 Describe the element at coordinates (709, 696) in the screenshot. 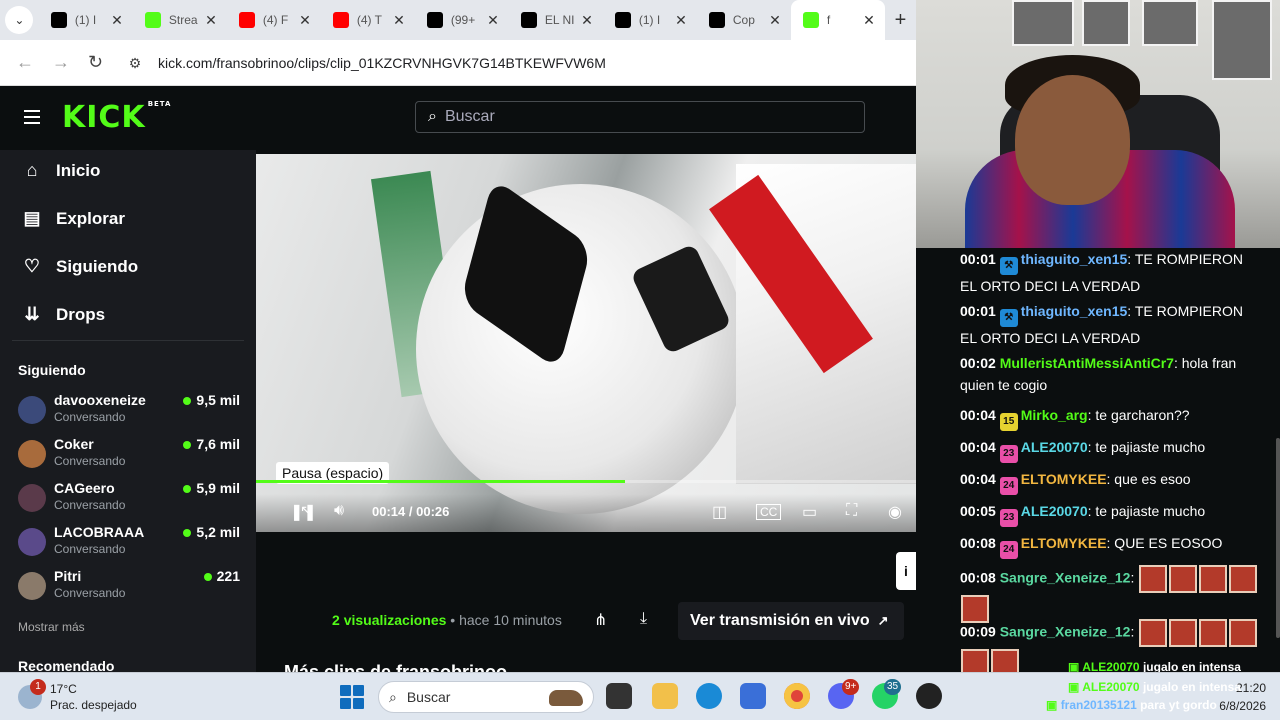

I see `edge-icon` at that location.